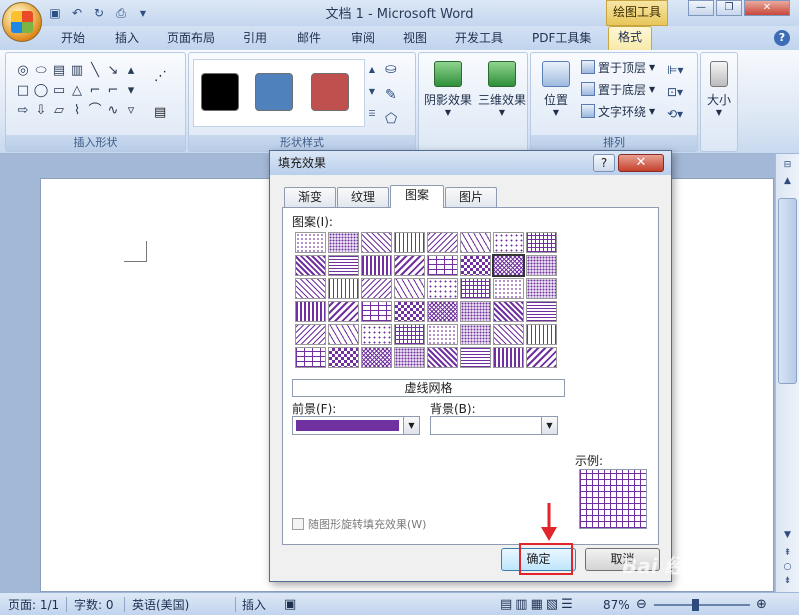 The height and width of the screenshot is (615, 799). What do you see at coordinates (131, 111) in the screenshot?
I see `shape-icon: ▿` at bounding box center [131, 111].